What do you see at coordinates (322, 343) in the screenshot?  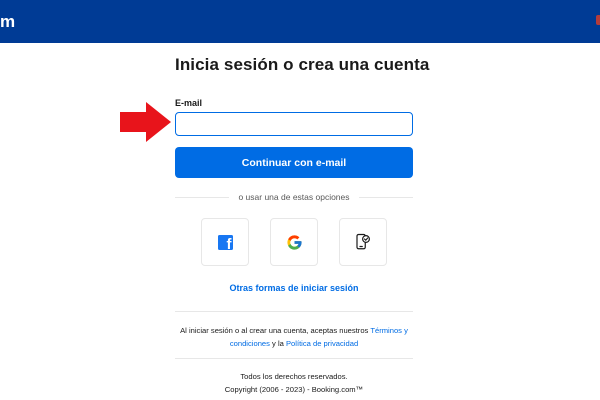 I see `privacy-link: Política de privacidad` at bounding box center [322, 343].